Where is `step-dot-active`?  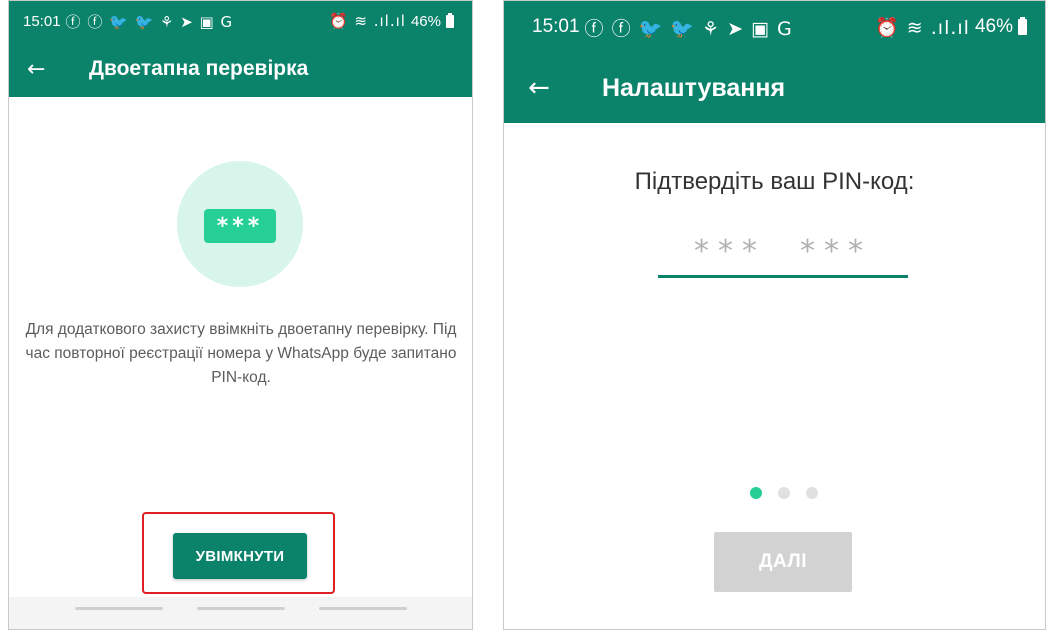 step-dot-active is located at coordinates (756, 493).